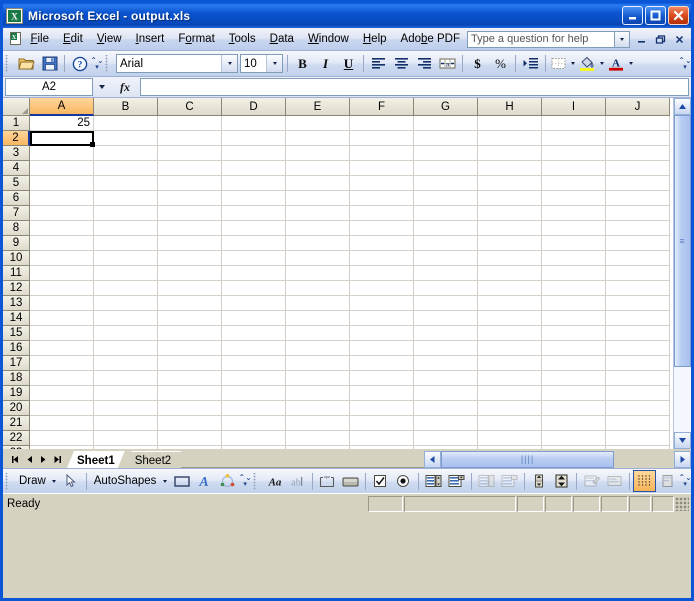  Describe the element at coordinates (62, 139) in the screenshot. I see `cell-a2` at that location.